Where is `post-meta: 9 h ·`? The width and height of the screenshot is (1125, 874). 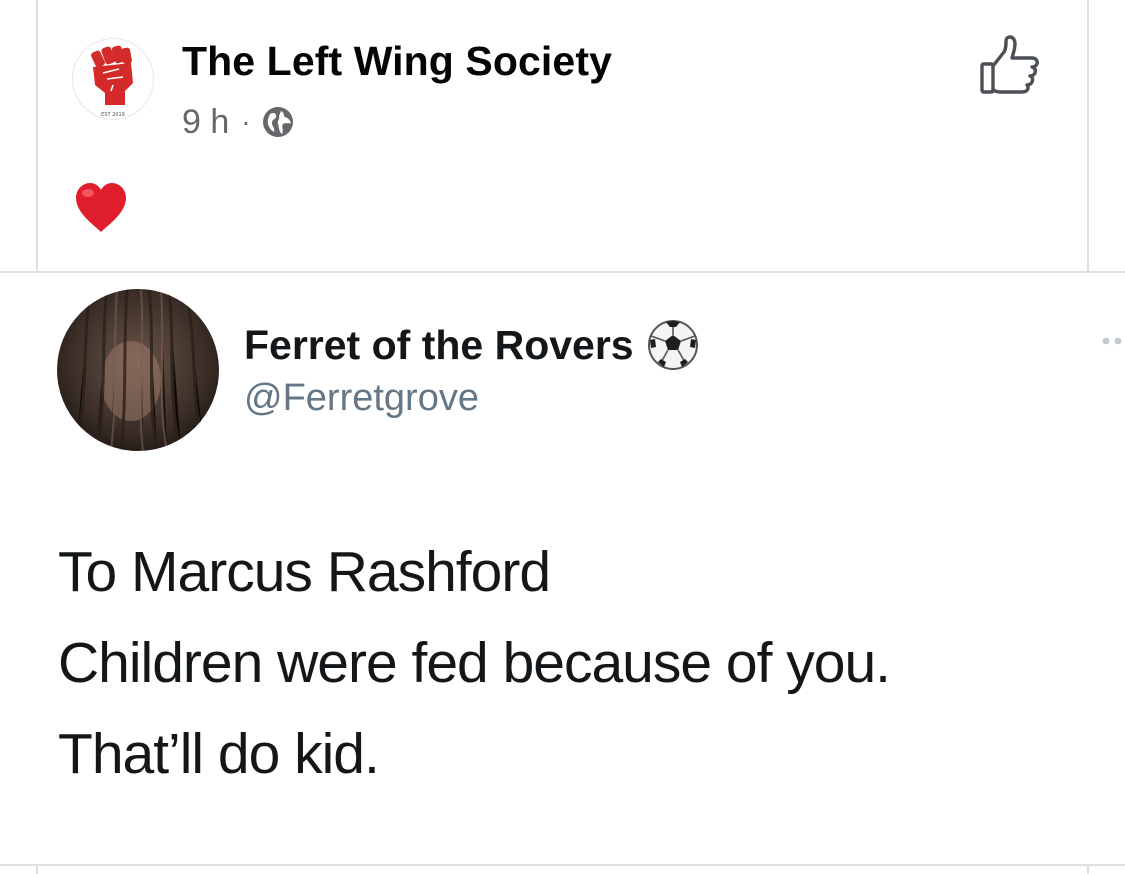 post-meta: 9 h · is located at coordinates (238, 122).